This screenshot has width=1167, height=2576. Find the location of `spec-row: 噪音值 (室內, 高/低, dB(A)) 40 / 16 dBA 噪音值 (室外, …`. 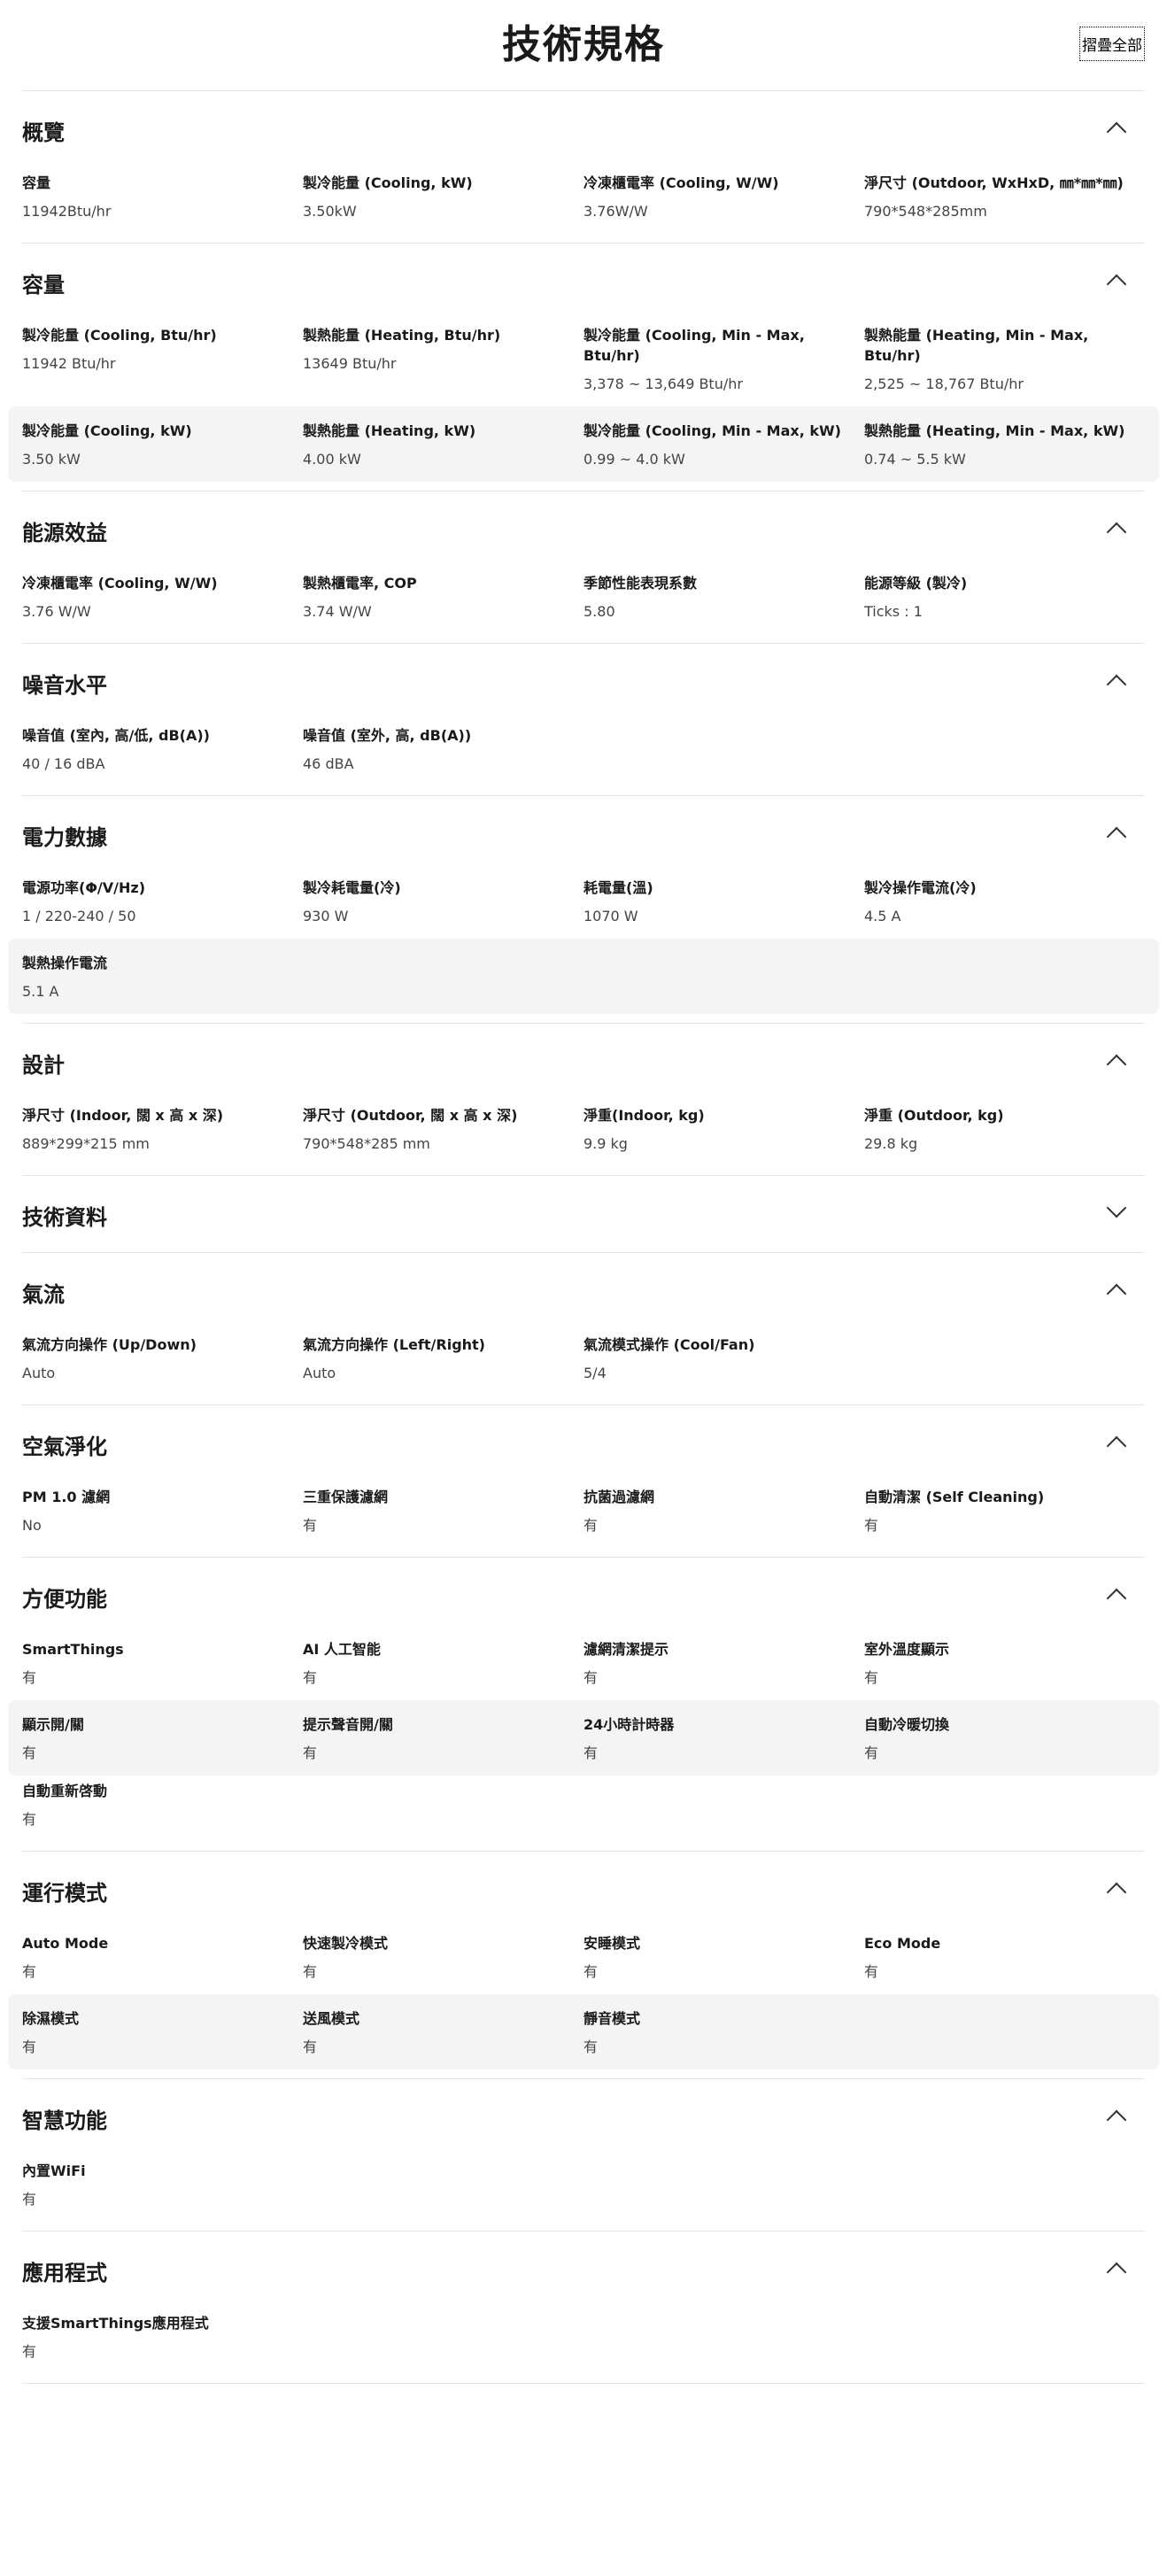

spec-row: 噪音值 (室內, 高/低, dB(A)) 40 / 16 dBA 噪音值 (室外, … is located at coordinates (583, 753).